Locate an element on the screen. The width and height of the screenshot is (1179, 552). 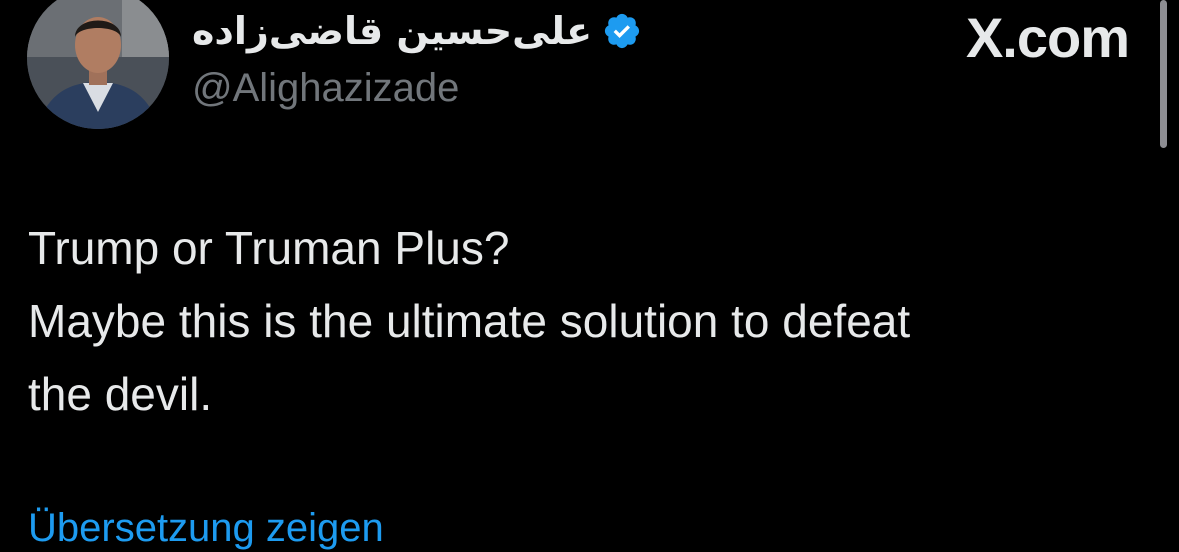
translate-link: Übersetzung zeigen is located at coordinates (206, 528).